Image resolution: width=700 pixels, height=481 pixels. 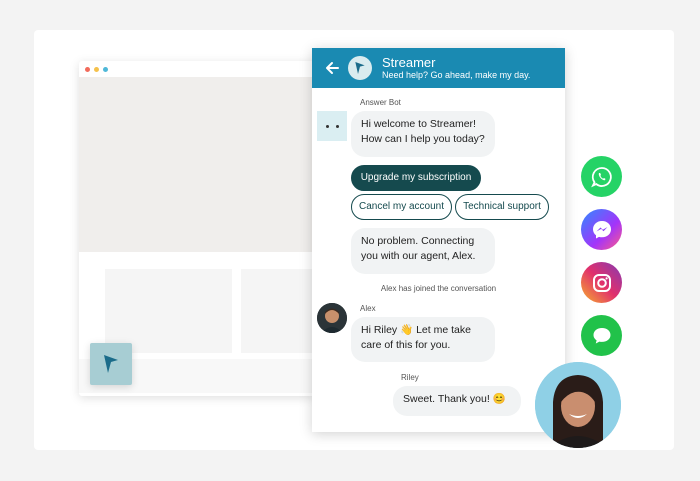 I want to click on window-dots, so click(x=96, y=69).